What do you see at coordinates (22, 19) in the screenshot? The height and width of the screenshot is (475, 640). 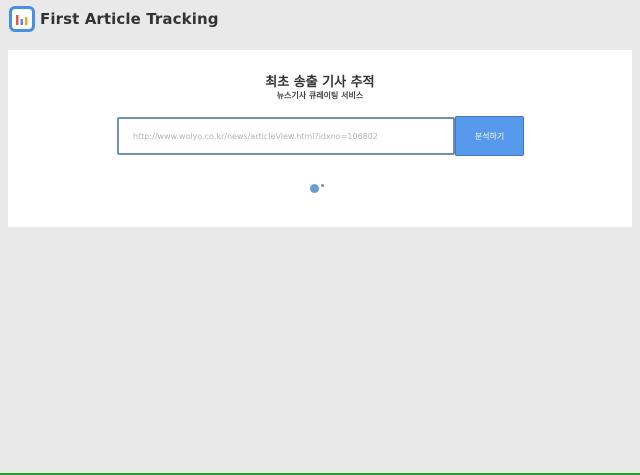 I see `bar-chart-icon` at bounding box center [22, 19].